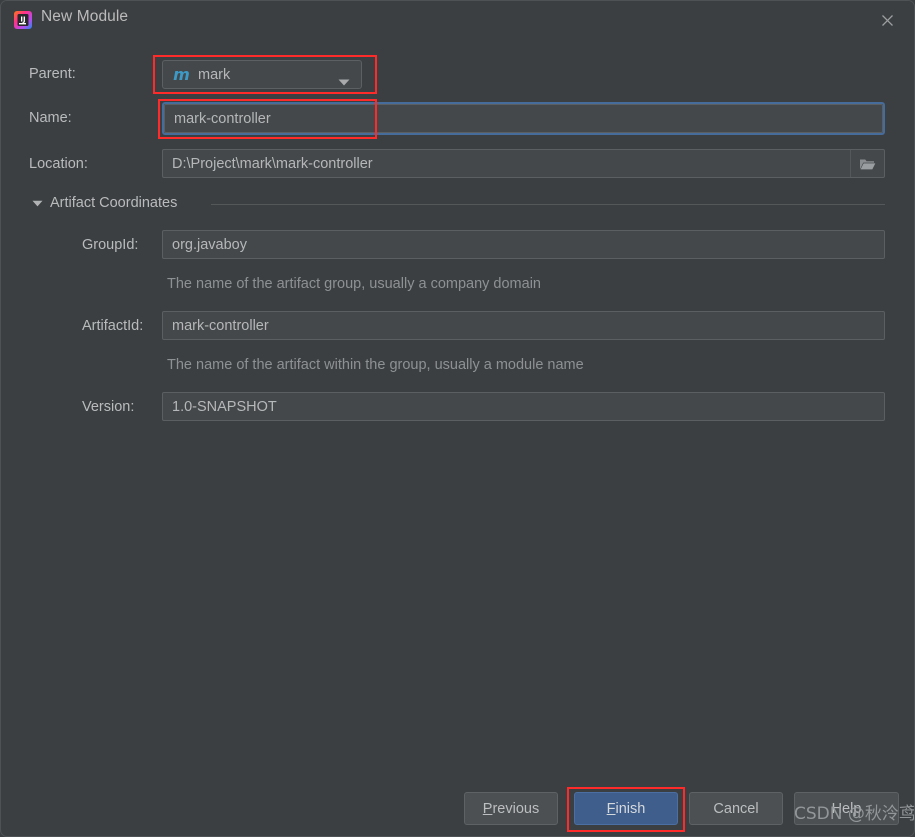  Describe the element at coordinates (110, 245) in the screenshot. I see `groupid-label: GroupId:` at that location.